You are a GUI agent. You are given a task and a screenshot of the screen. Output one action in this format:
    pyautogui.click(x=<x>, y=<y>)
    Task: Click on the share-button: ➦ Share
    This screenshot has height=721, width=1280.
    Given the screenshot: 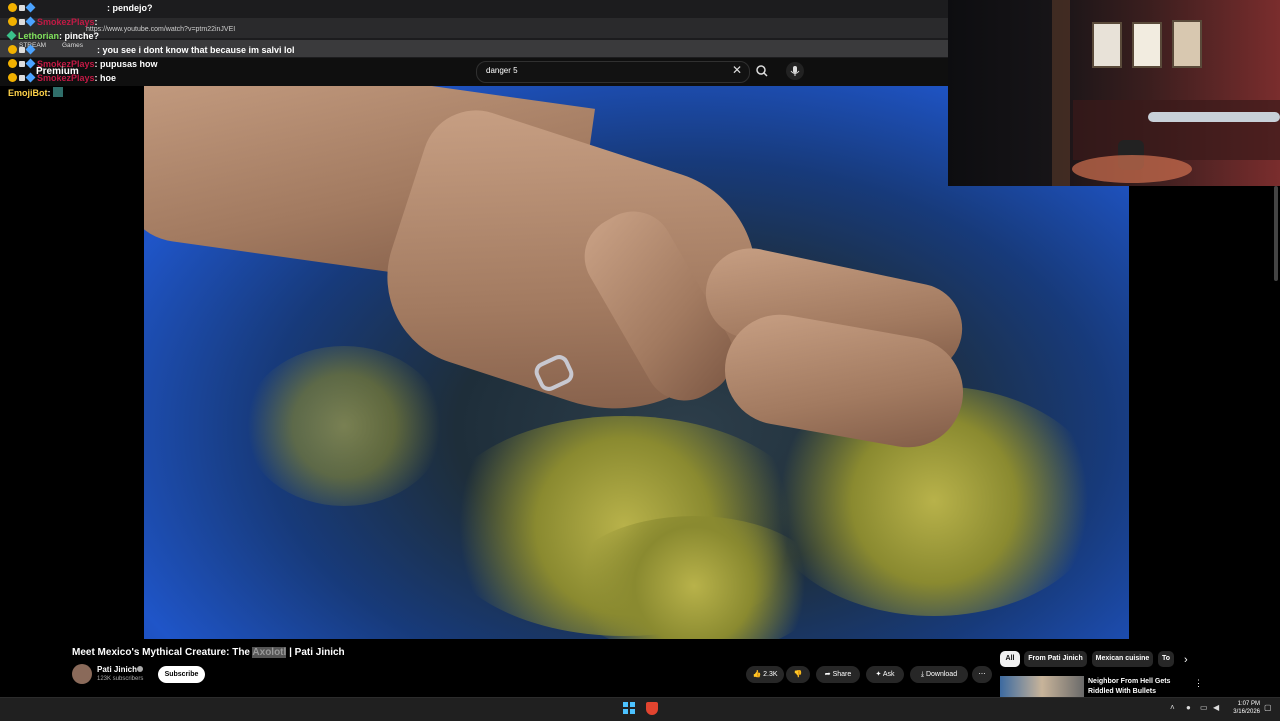 What is the action you would take?
    pyautogui.click(x=838, y=674)
    